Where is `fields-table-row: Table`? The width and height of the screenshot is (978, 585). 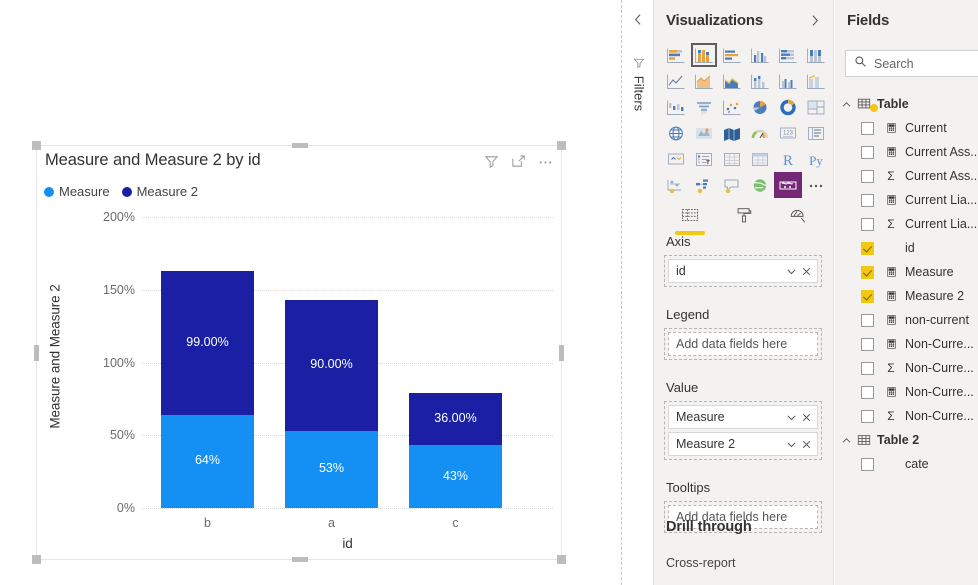
fields-table-row: Table is located at coordinates (906, 104).